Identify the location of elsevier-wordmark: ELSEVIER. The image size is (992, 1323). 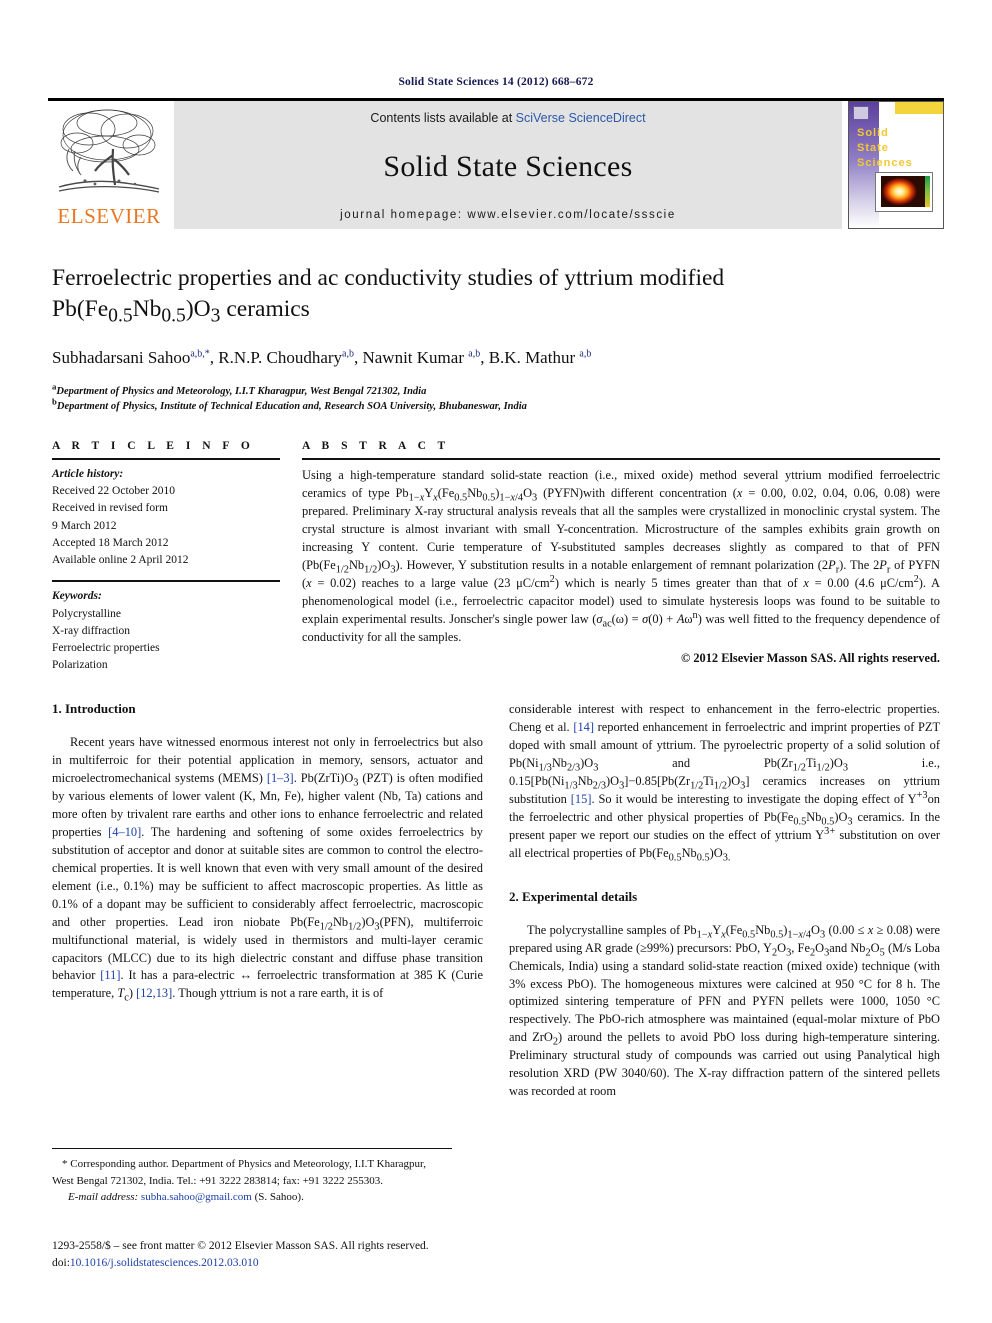
(109, 216).